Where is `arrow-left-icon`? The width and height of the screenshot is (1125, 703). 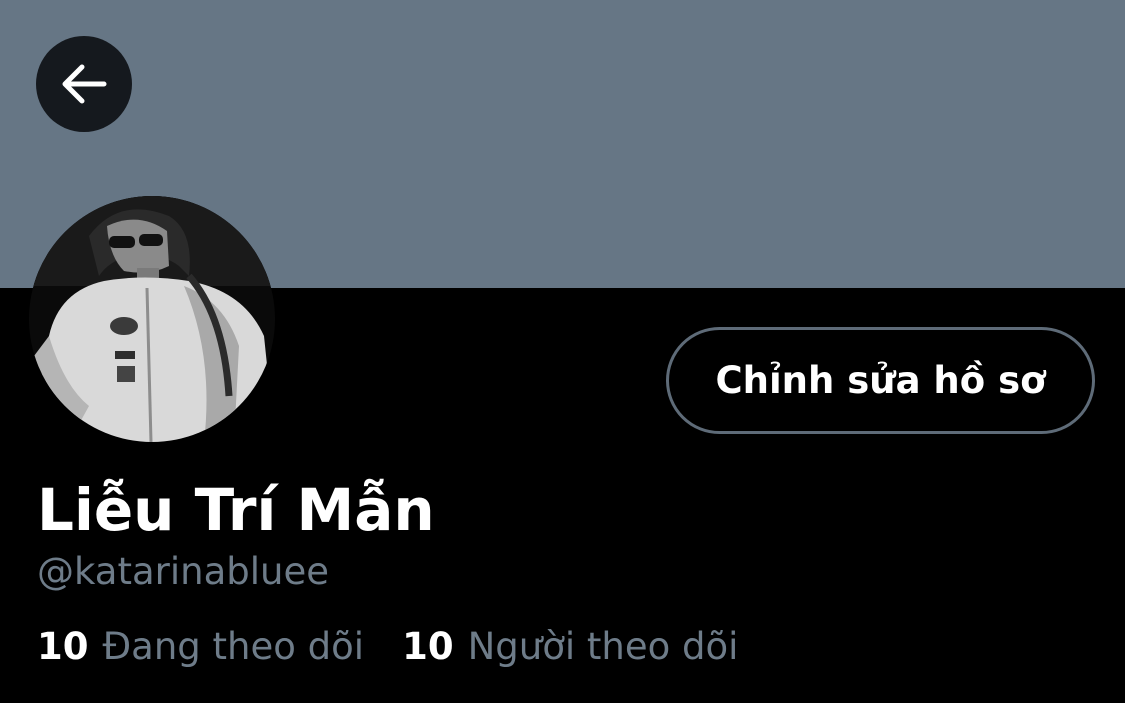 arrow-left-icon is located at coordinates (84, 84).